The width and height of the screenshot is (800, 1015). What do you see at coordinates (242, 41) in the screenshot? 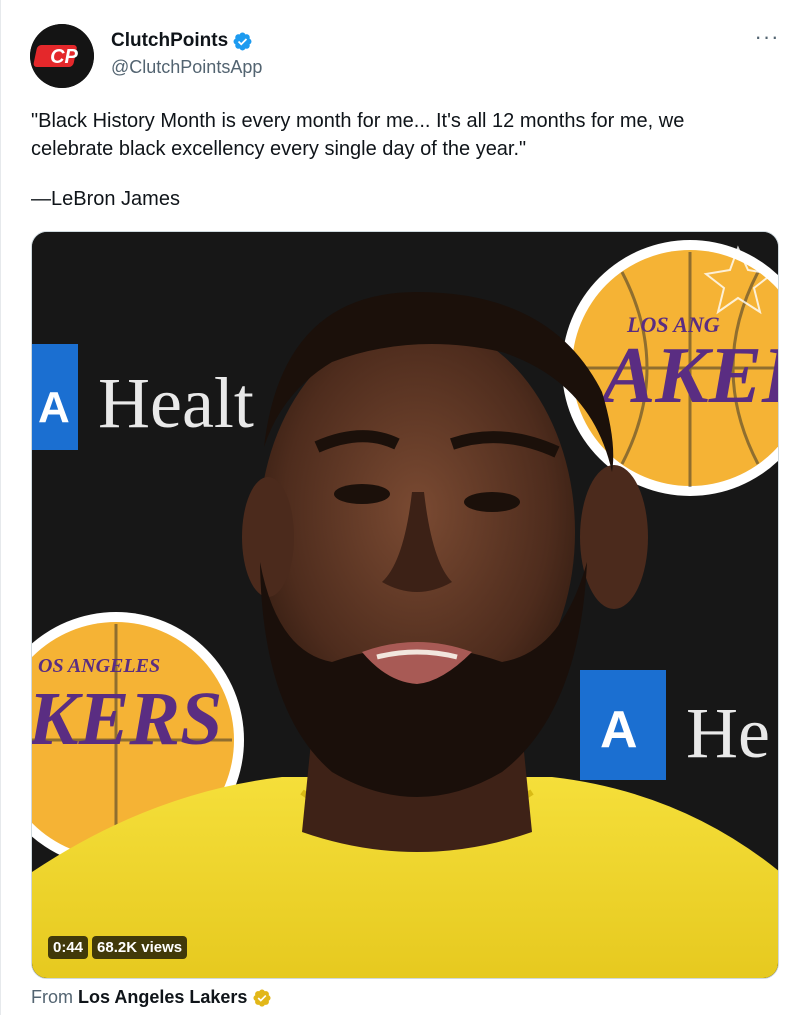
I see `verified-badge-icon` at bounding box center [242, 41].